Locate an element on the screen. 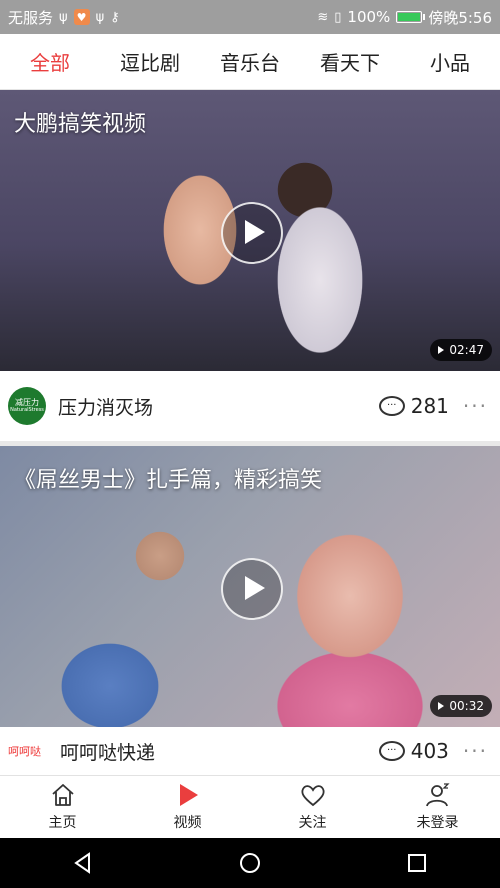  channel-avatar-subtext: NaturalStress is located at coordinates (27, 409).